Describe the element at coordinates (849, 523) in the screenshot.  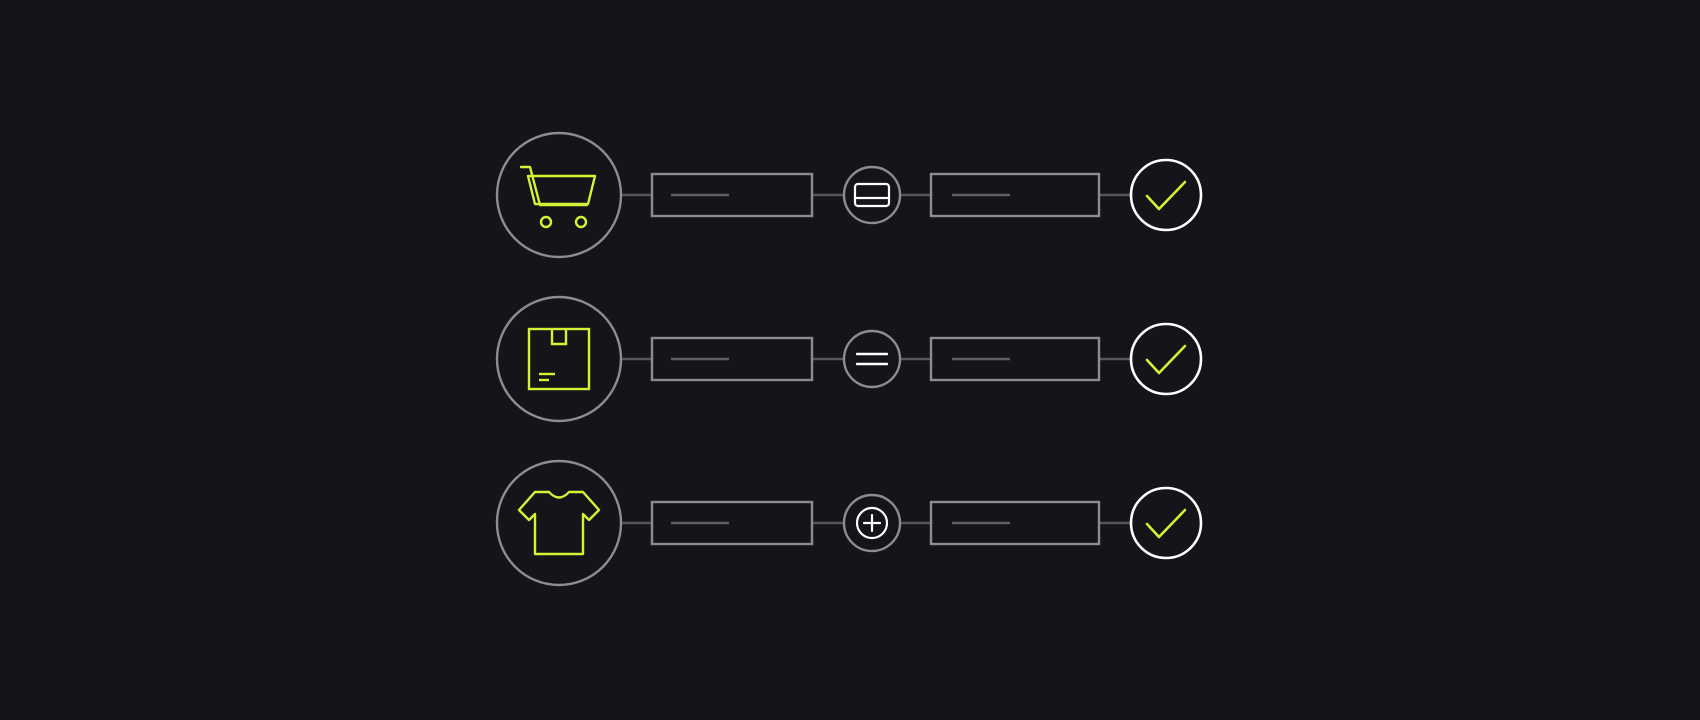
I see `flow-row-apparel` at that location.